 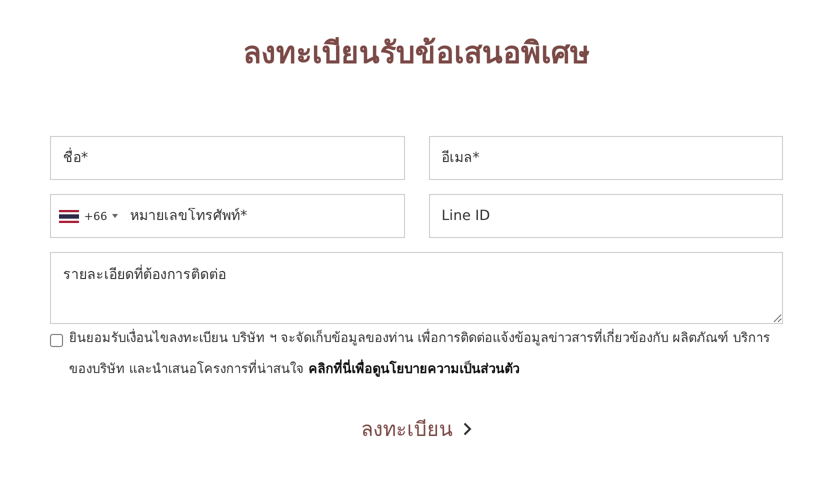 I want to click on input-field: ชื่อ*, so click(x=227, y=158).